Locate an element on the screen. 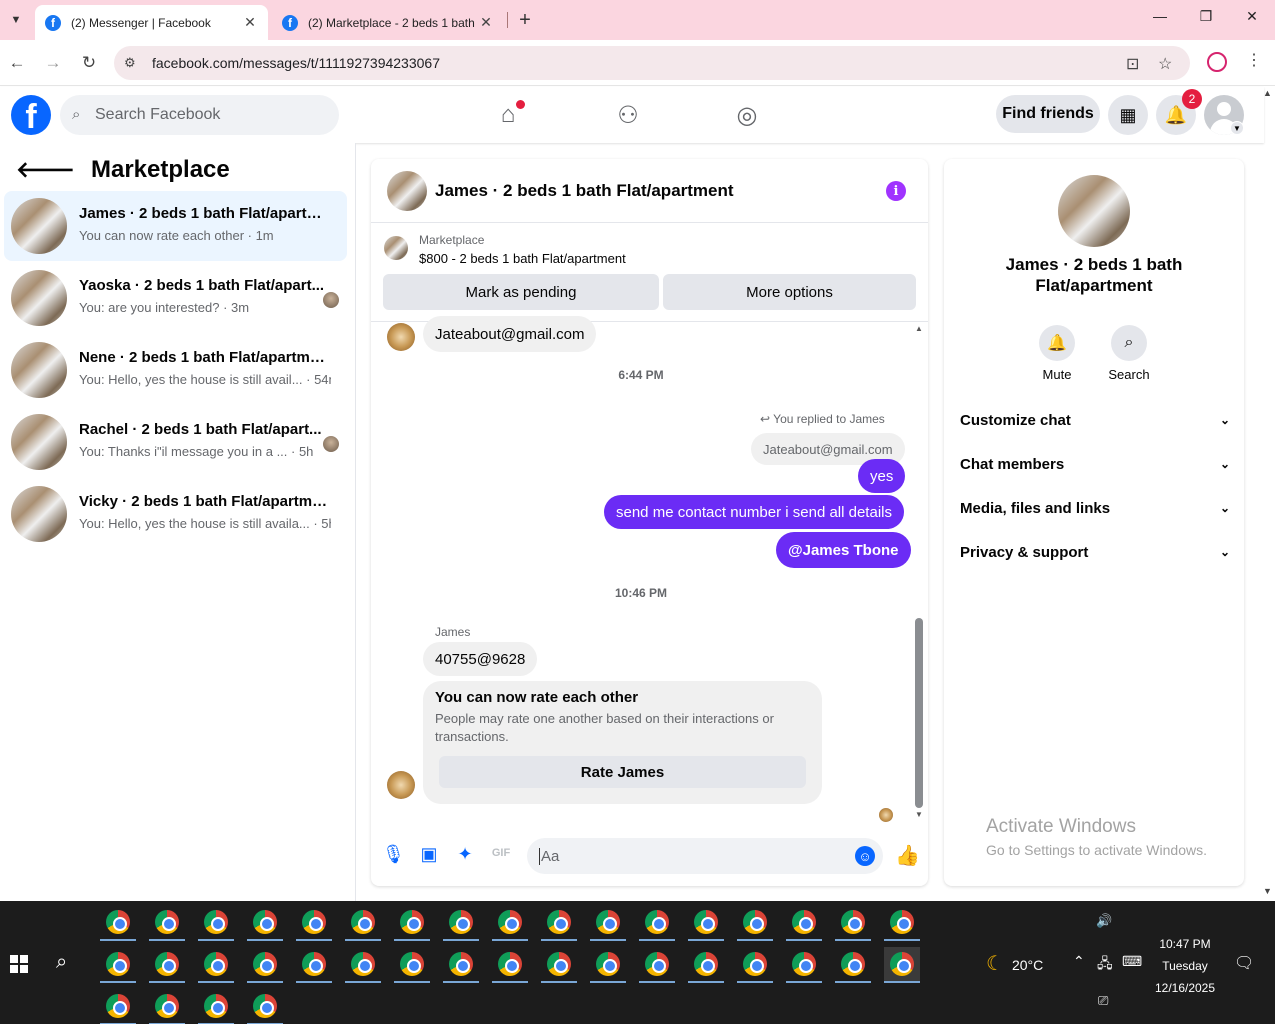 This screenshot has width=1275, height=1024. customize-chat-section: Customize chat ⌄ is located at coordinates (1095, 420).